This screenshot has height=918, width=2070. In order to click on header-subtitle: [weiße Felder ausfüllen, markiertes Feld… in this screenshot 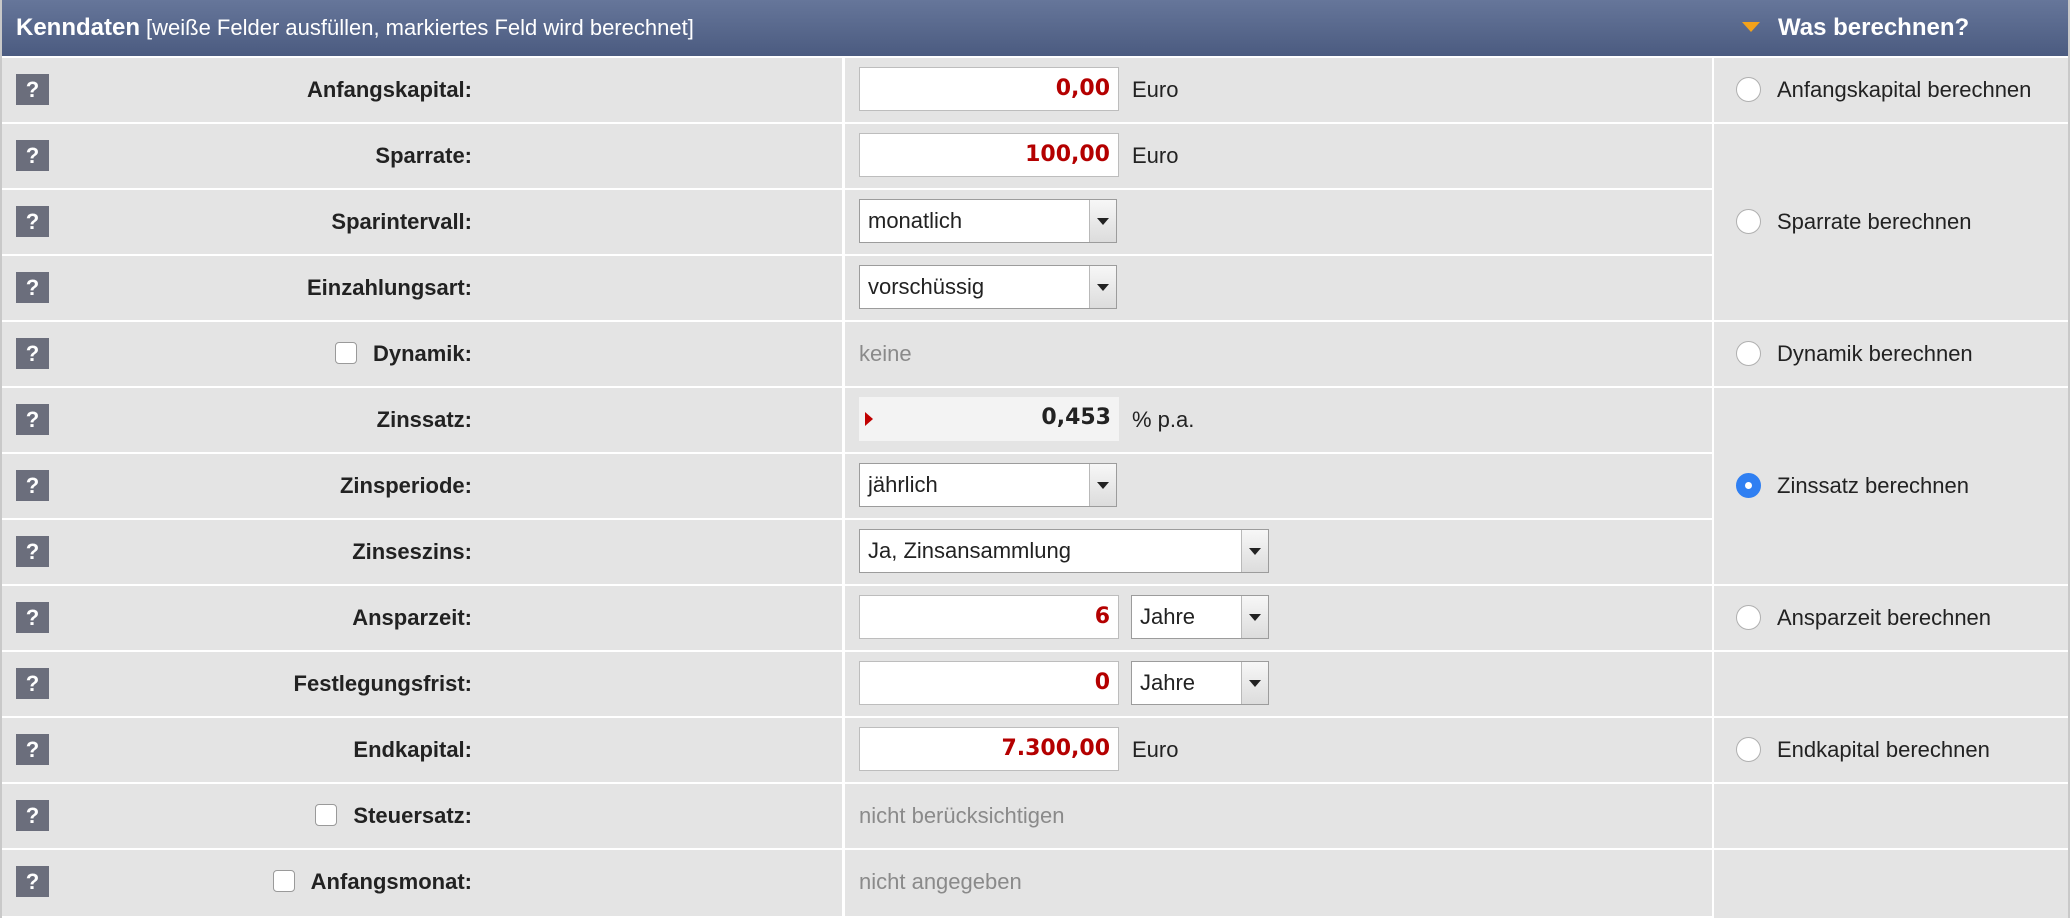, I will do `click(420, 27)`.